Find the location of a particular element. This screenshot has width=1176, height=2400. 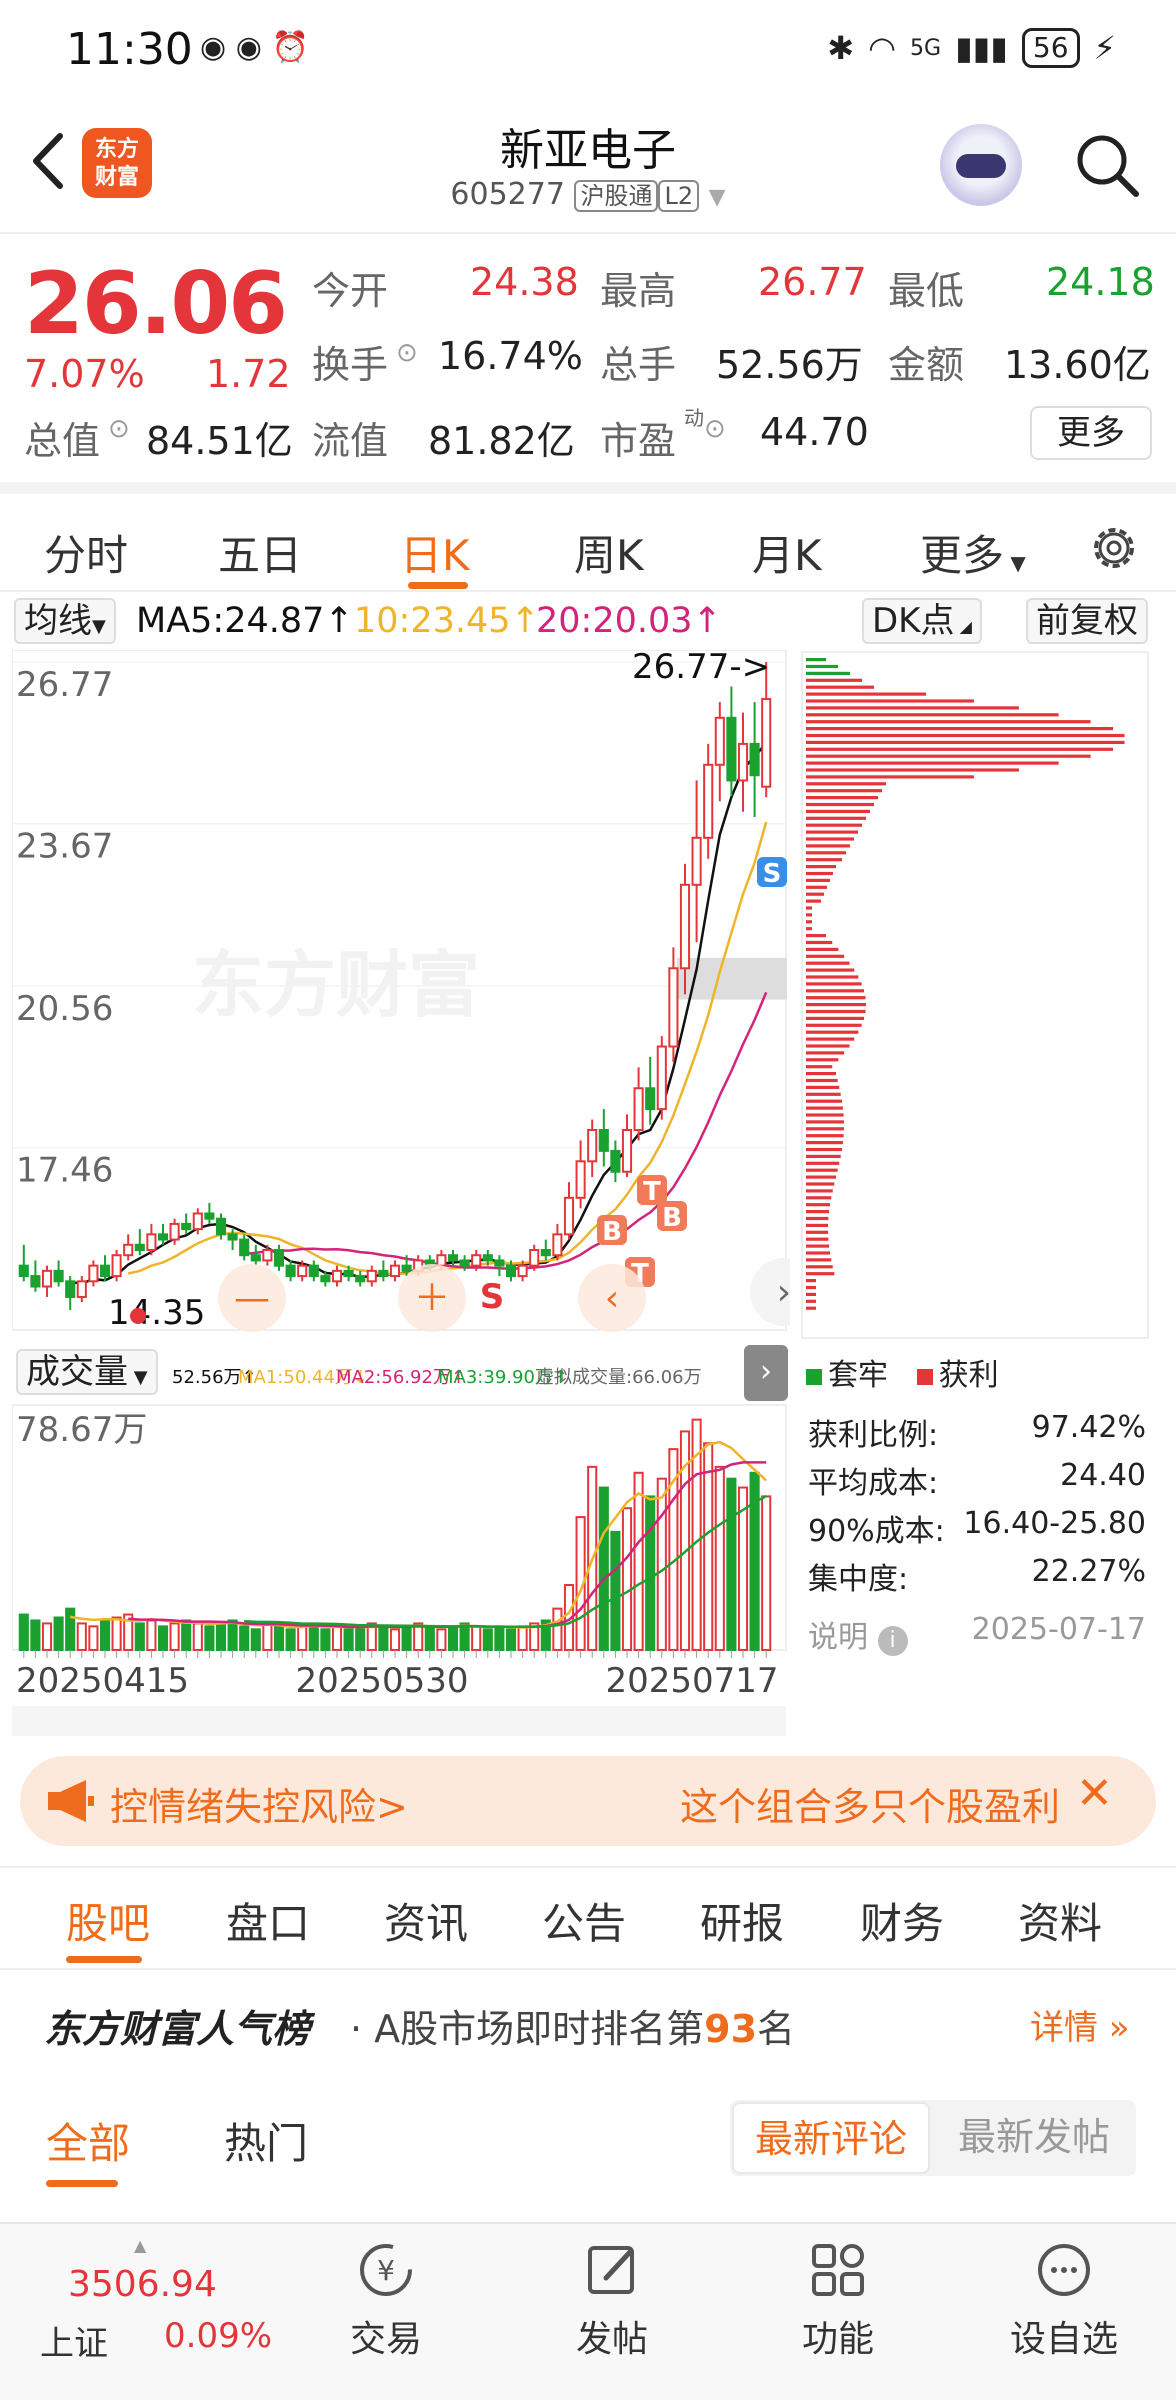

volume-selector: 成交量 ▼ is located at coordinates (87, 1372).